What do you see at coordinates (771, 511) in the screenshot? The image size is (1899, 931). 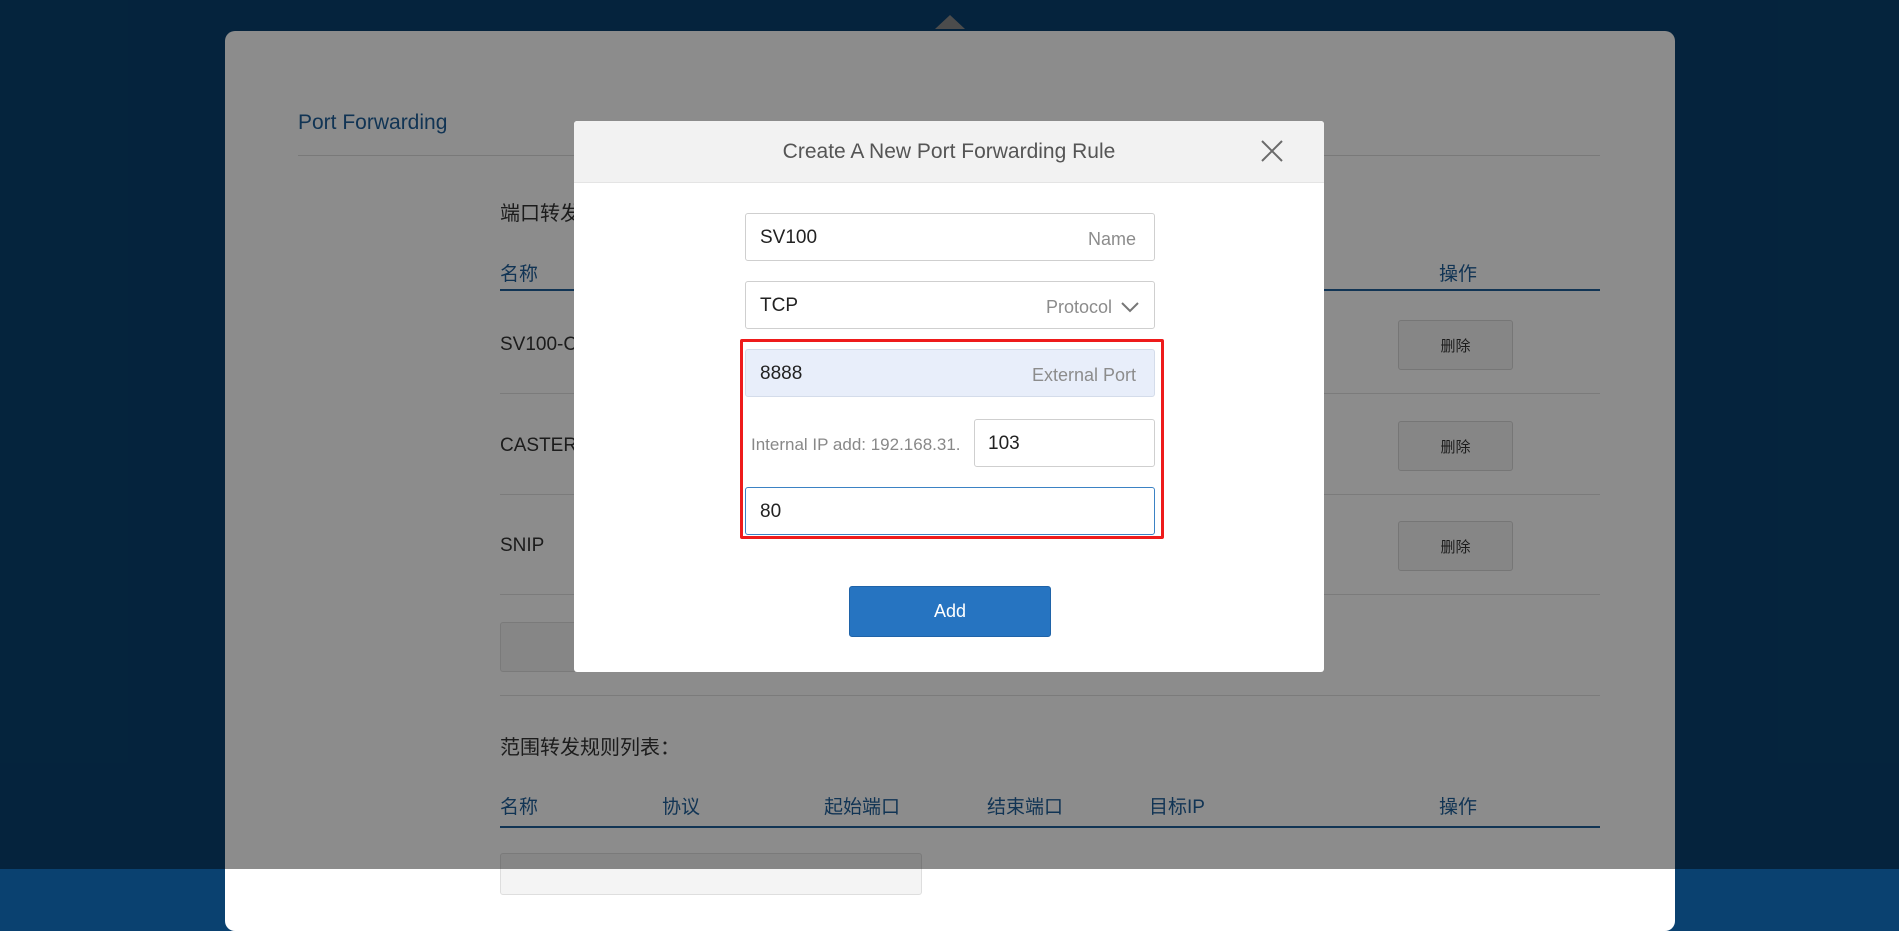 I see `internal-port-value: 80` at bounding box center [771, 511].